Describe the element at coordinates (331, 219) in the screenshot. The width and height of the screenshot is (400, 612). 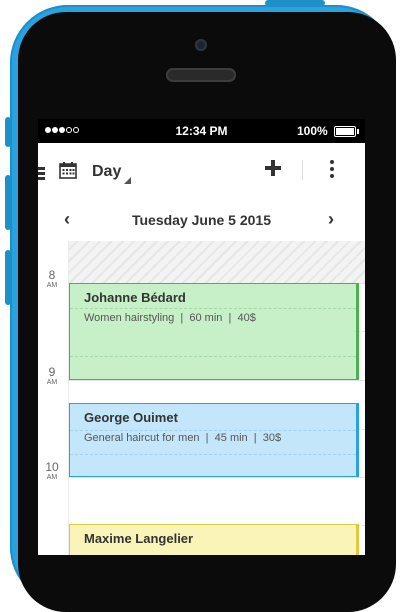
I see `next-day-button: ›` at that location.